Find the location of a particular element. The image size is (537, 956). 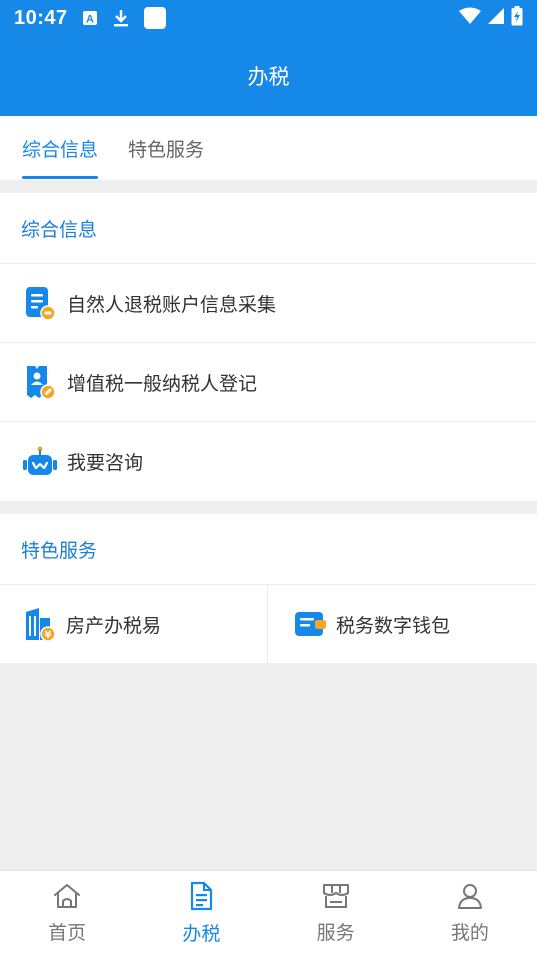

badge-edit-icon is located at coordinates (40, 382).